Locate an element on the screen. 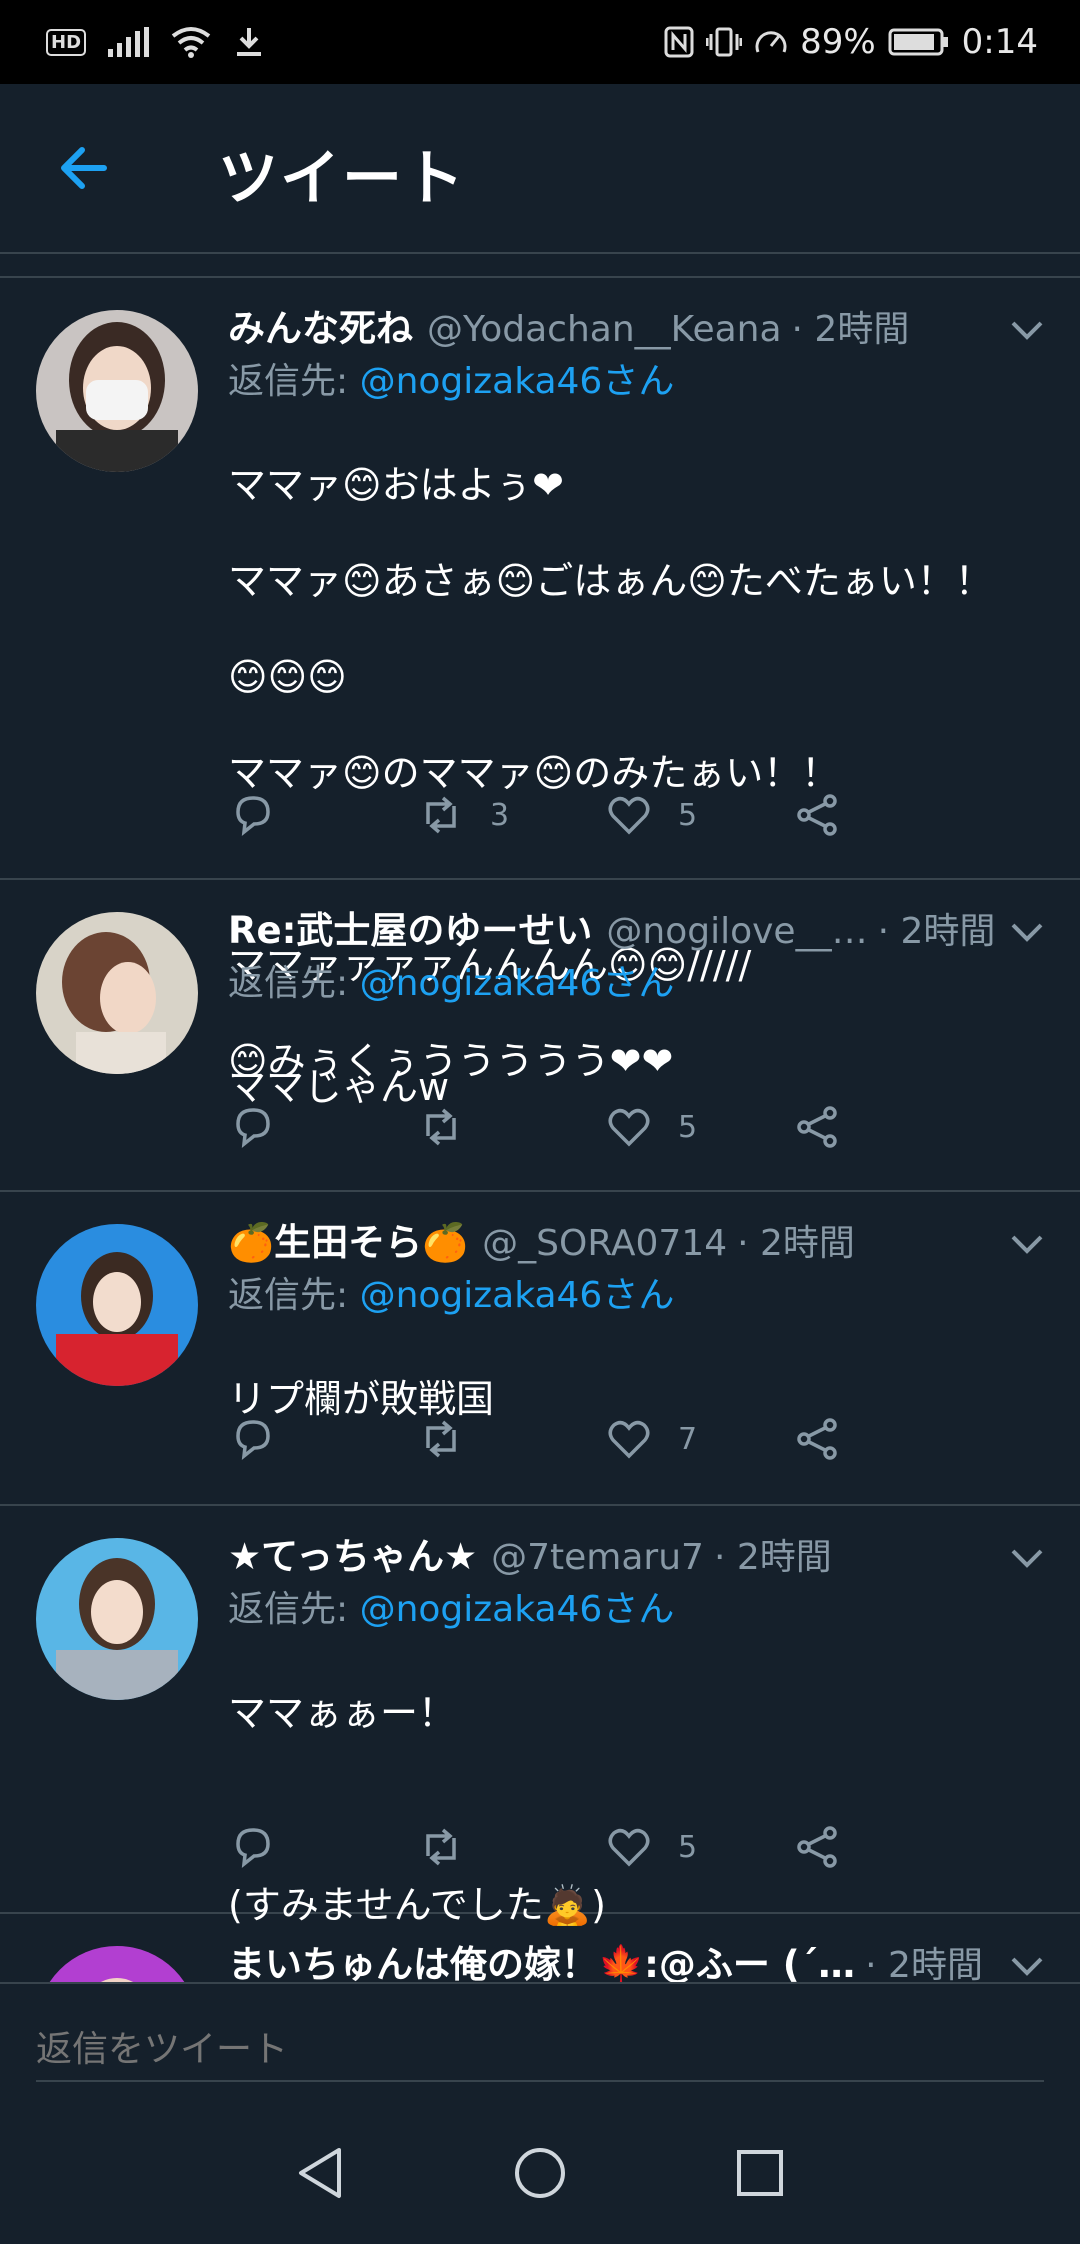 This screenshot has height=2244, width=1080. display-name: みんな死ね is located at coordinates (320, 329).